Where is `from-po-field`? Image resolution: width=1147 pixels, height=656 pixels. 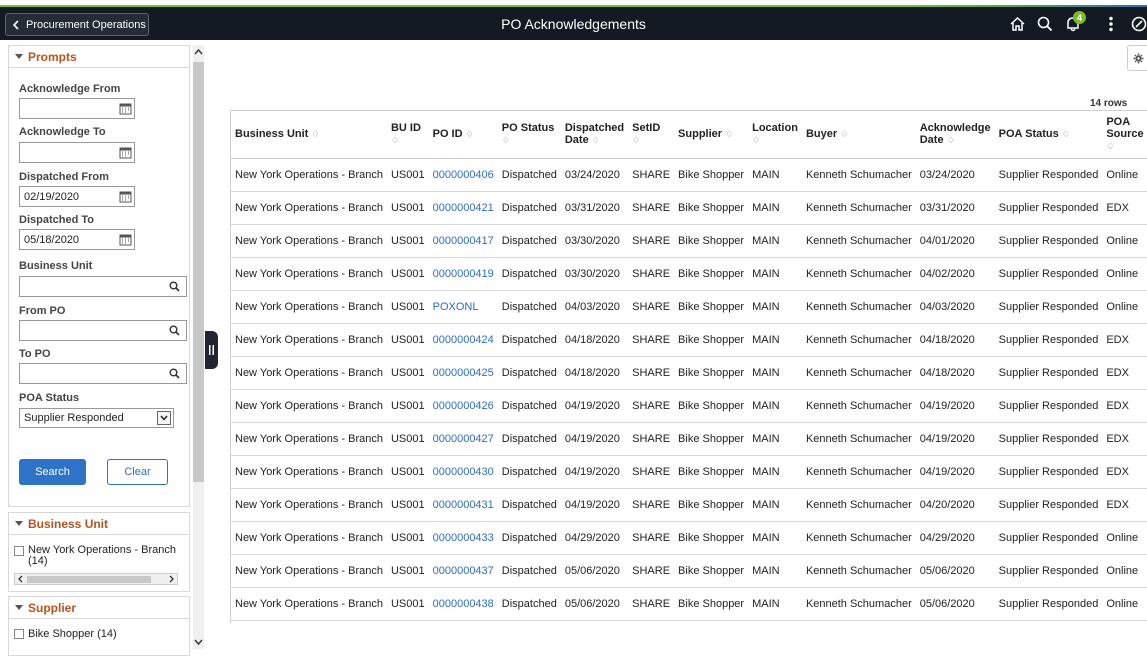
from-po-field is located at coordinates (103, 330).